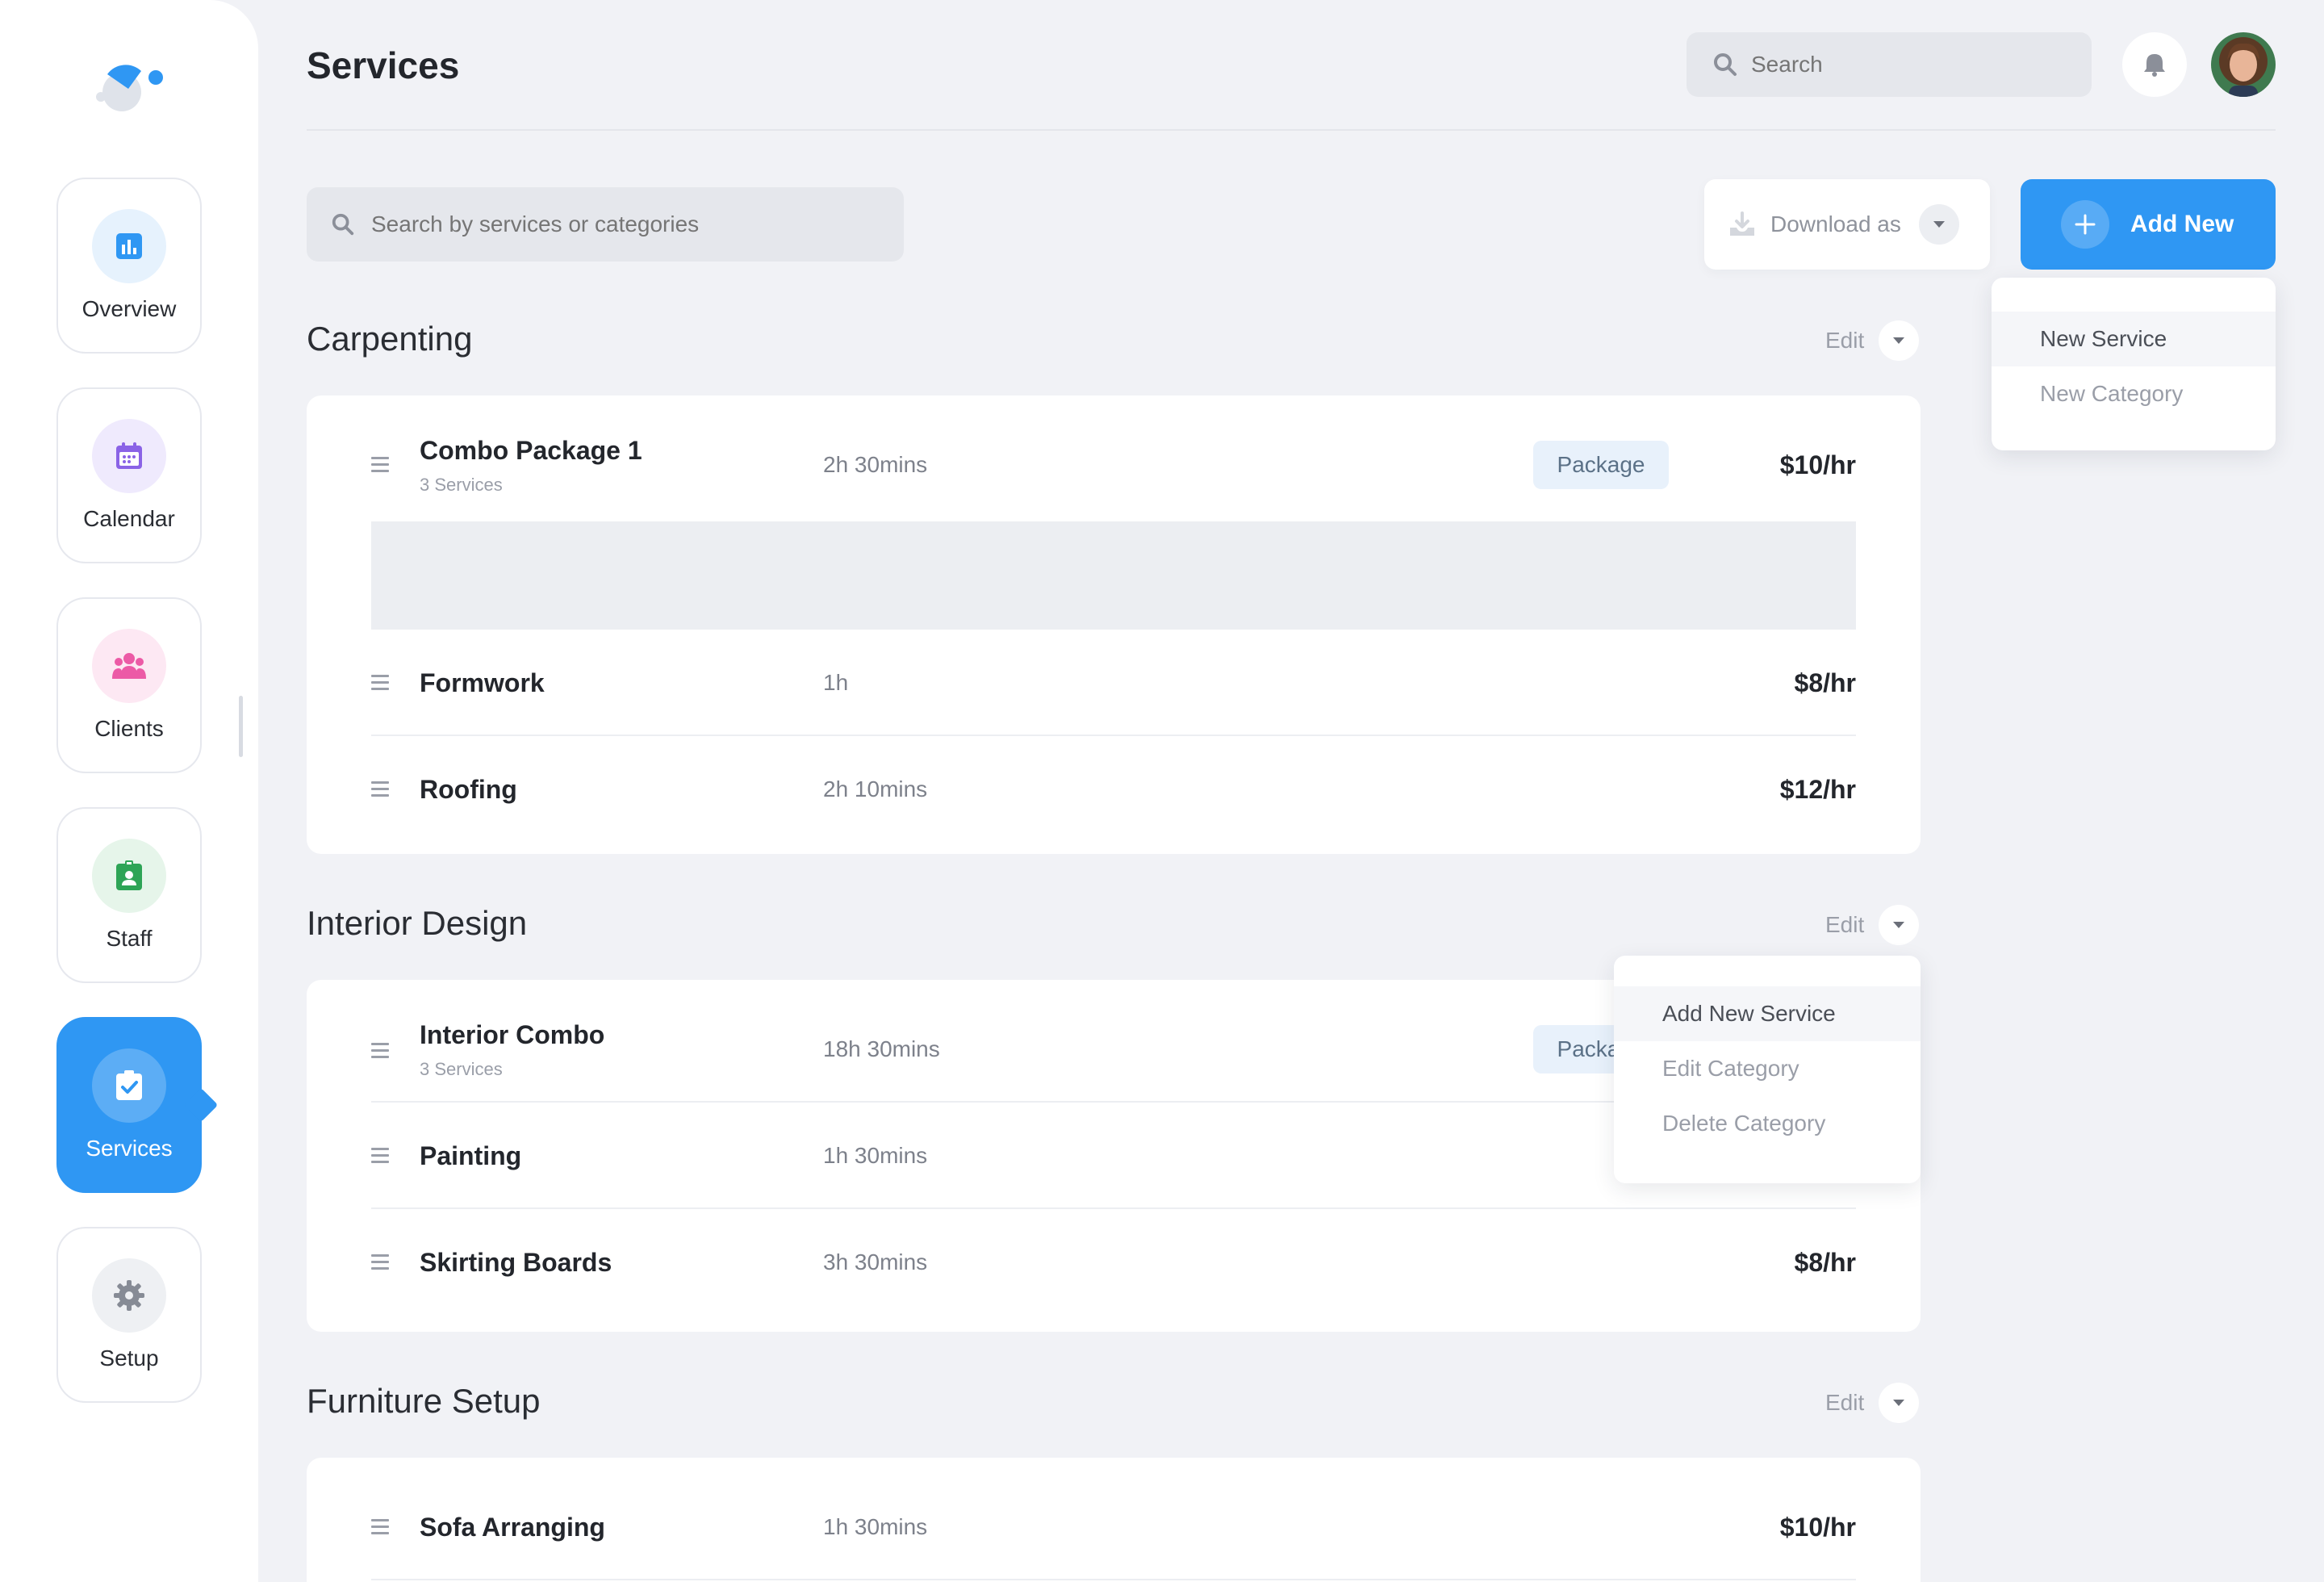 This screenshot has width=2324, height=1582. I want to click on sidebar-item-clients: Clients, so click(129, 685).